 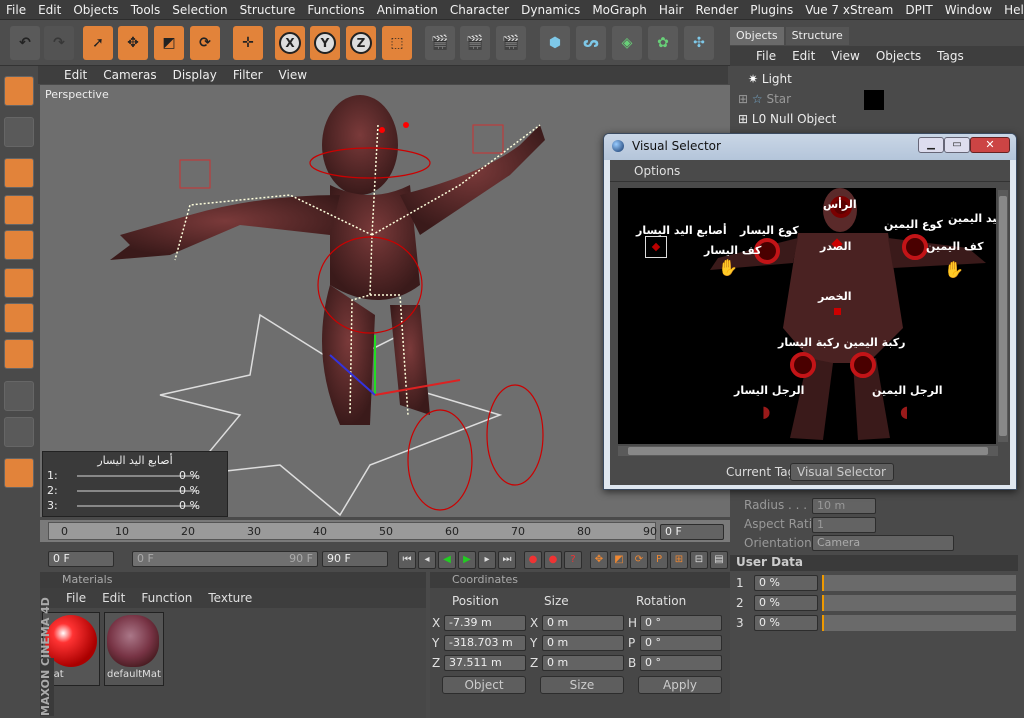 What do you see at coordinates (919, 603) in the screenshot?
I see `userdata-2-slider` at bounding box center [919, 603].